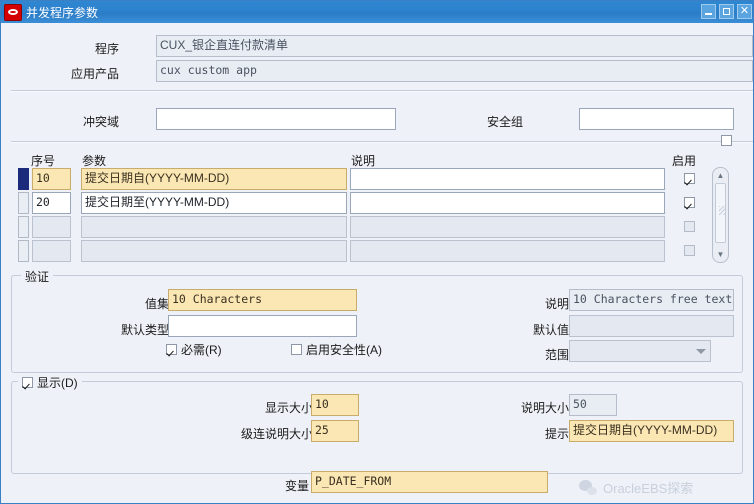 This screenshot has width=754, height=504. What do you see at coordinates (51, 203) in the screenshot?
I see `table-row-seq: 20` at bounding box center [51, 203].